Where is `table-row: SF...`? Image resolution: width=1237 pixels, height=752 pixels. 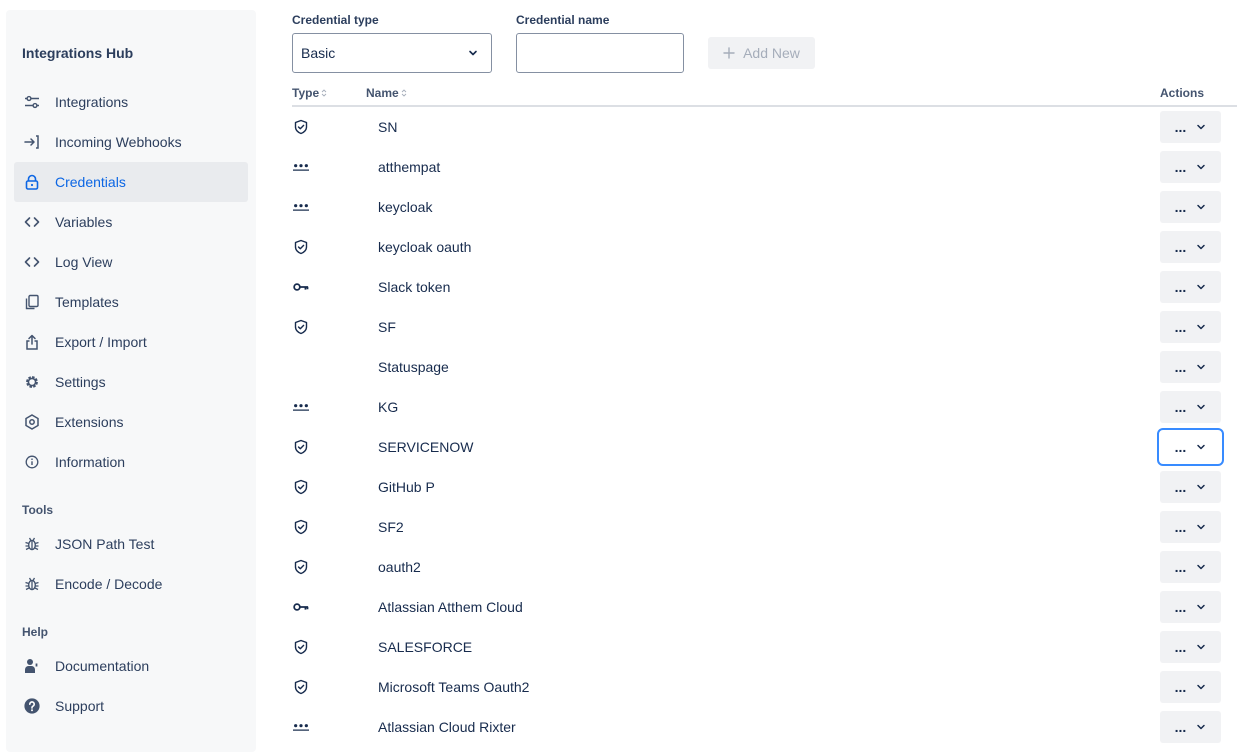 table-row: SF... is located at coordinates (764, 327).